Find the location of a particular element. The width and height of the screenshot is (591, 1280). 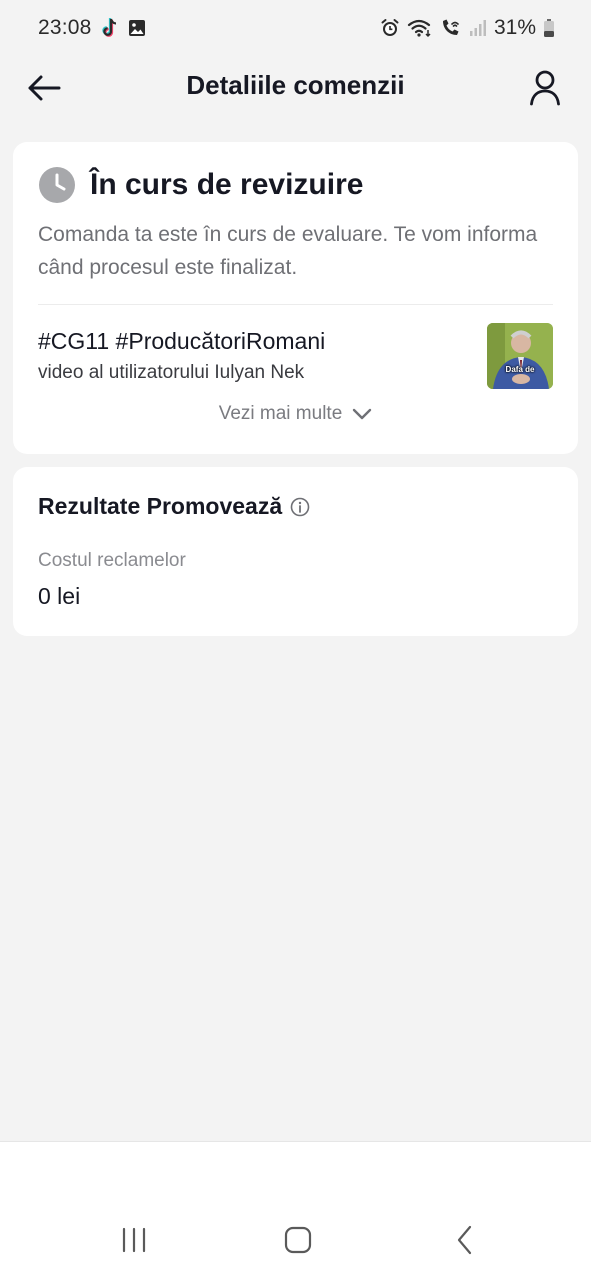

alarm-icon is located at coordinates (390, 28).